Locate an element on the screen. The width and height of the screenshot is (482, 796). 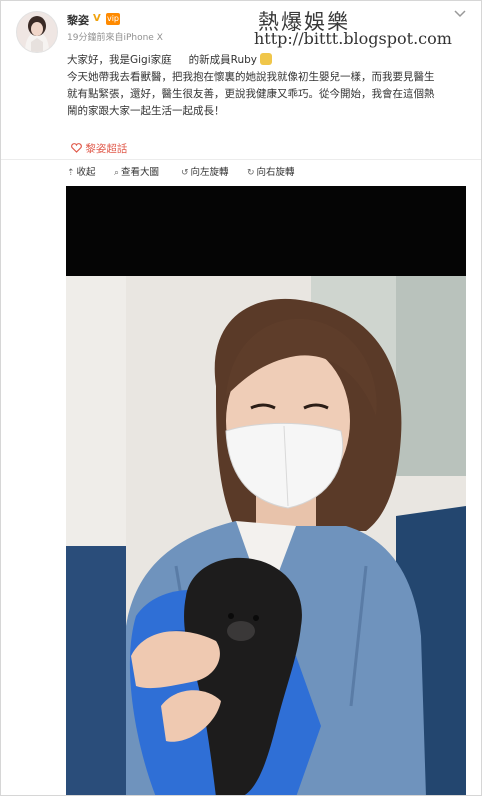
post-content-line: 就有點緊張，還好，醫生很友善，更說我健康又乖巧。從今開始，我會在這個熱 is located at coordinates (251, 94).